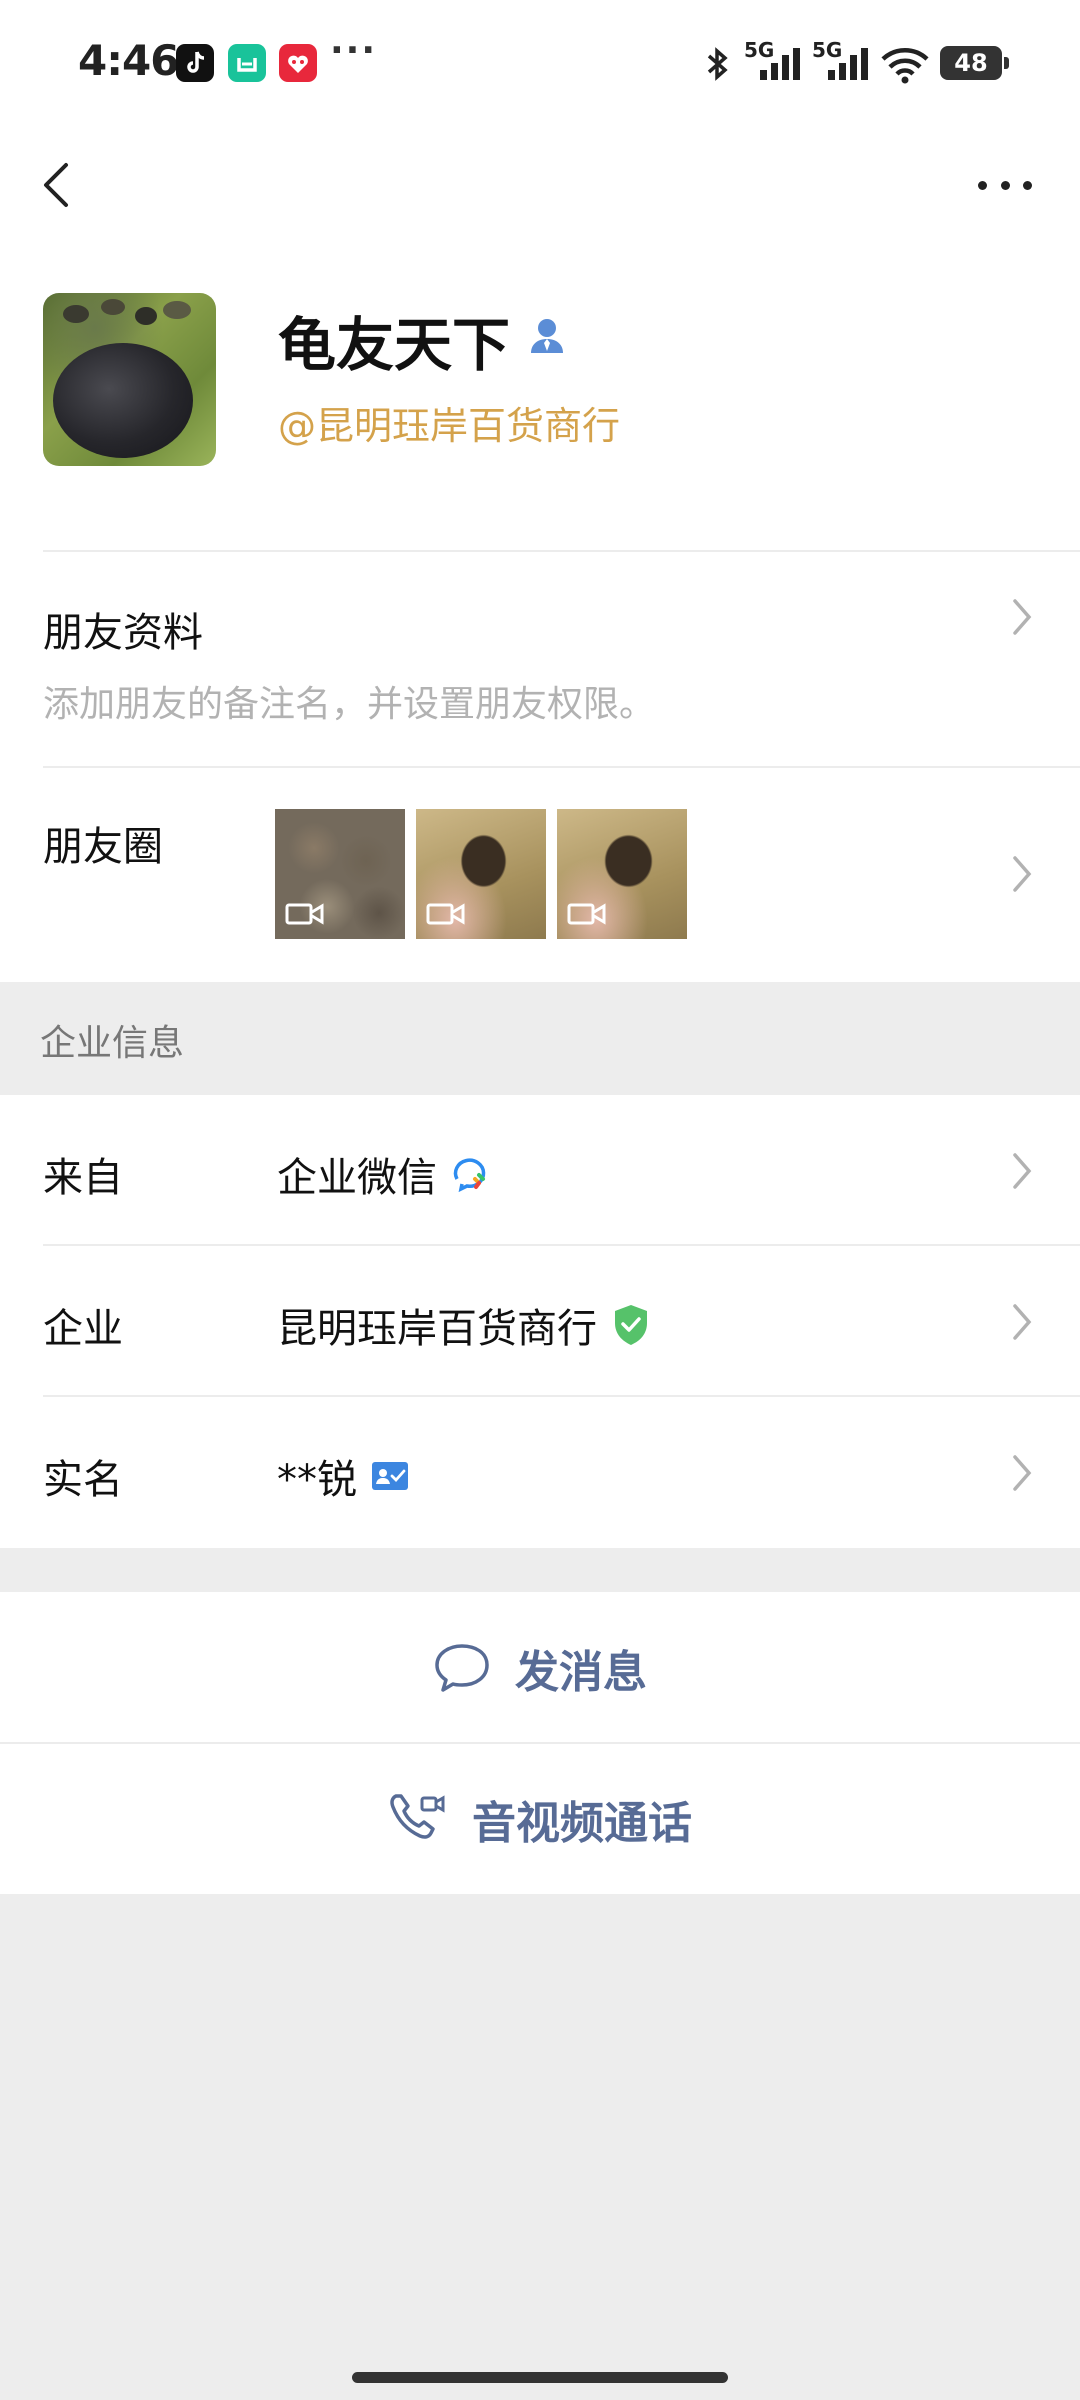 The image size is (1080, 2400). Describe the element at coordinates (83, 1480) in the screenshot. I see `info-label: 实名` at that location.